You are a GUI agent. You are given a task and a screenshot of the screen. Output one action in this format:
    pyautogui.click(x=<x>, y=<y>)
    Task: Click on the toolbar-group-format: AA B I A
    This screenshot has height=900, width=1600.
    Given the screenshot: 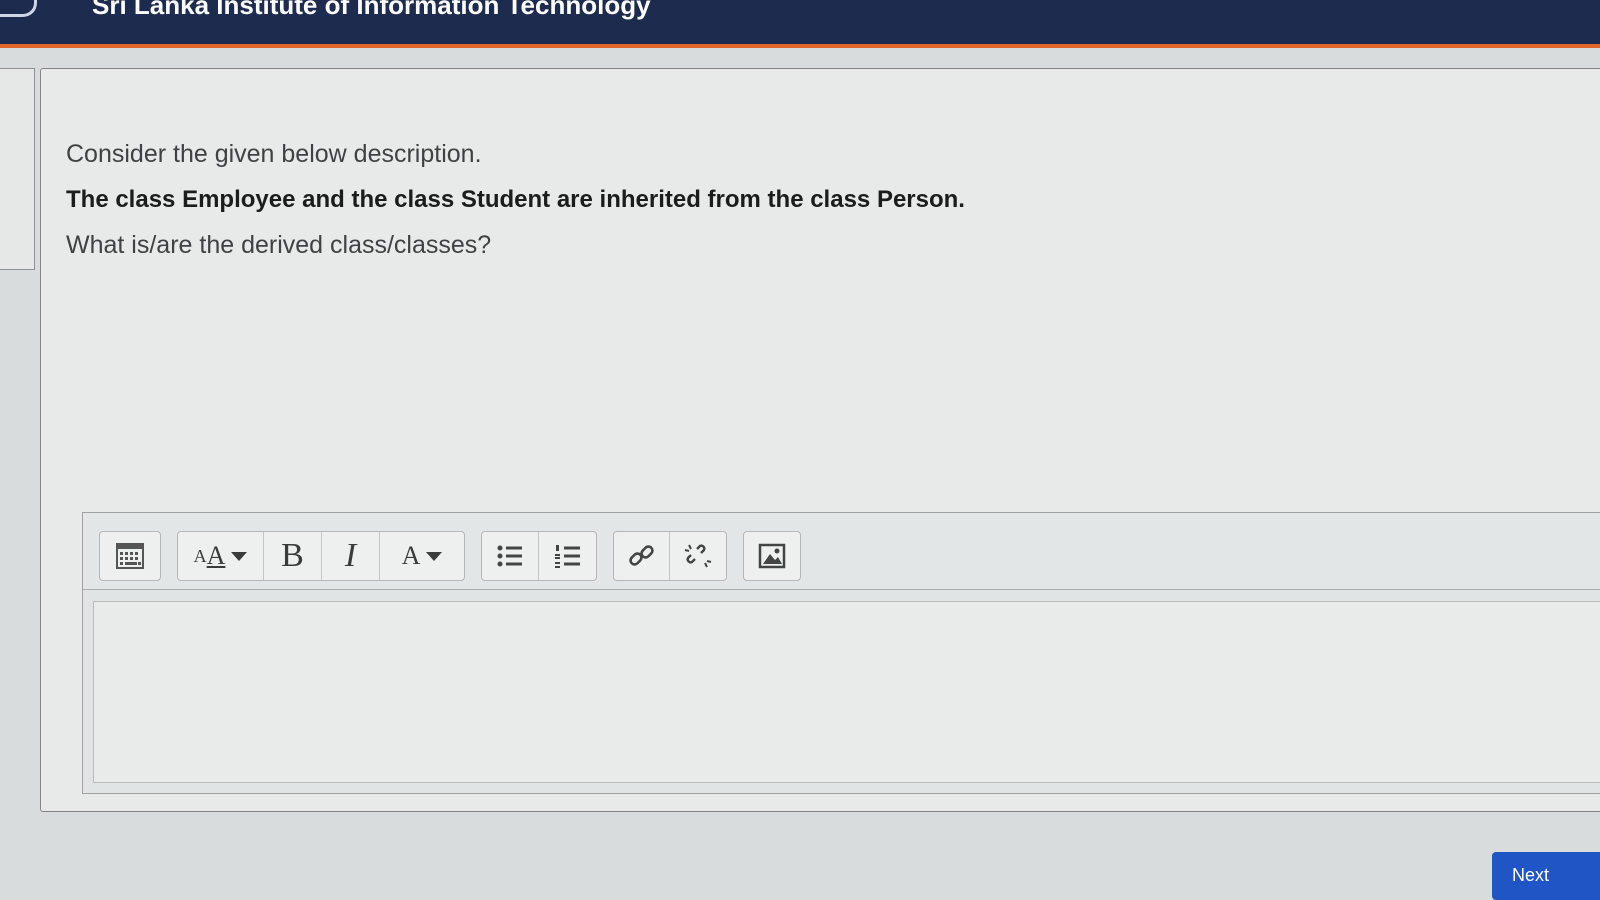 What is the action you would take?
    pyautogui.click(x=321, y=556)
    